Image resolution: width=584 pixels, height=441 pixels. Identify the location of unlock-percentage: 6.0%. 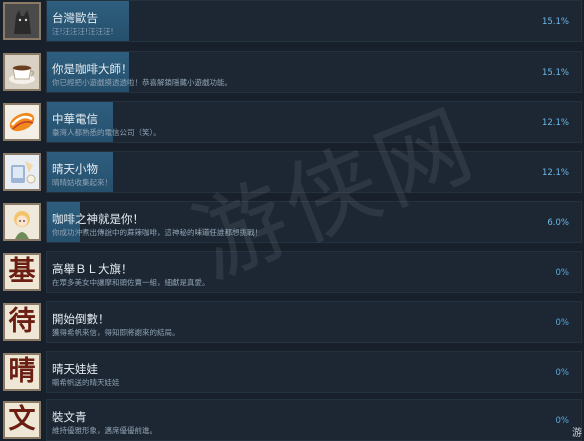
(558, 223).